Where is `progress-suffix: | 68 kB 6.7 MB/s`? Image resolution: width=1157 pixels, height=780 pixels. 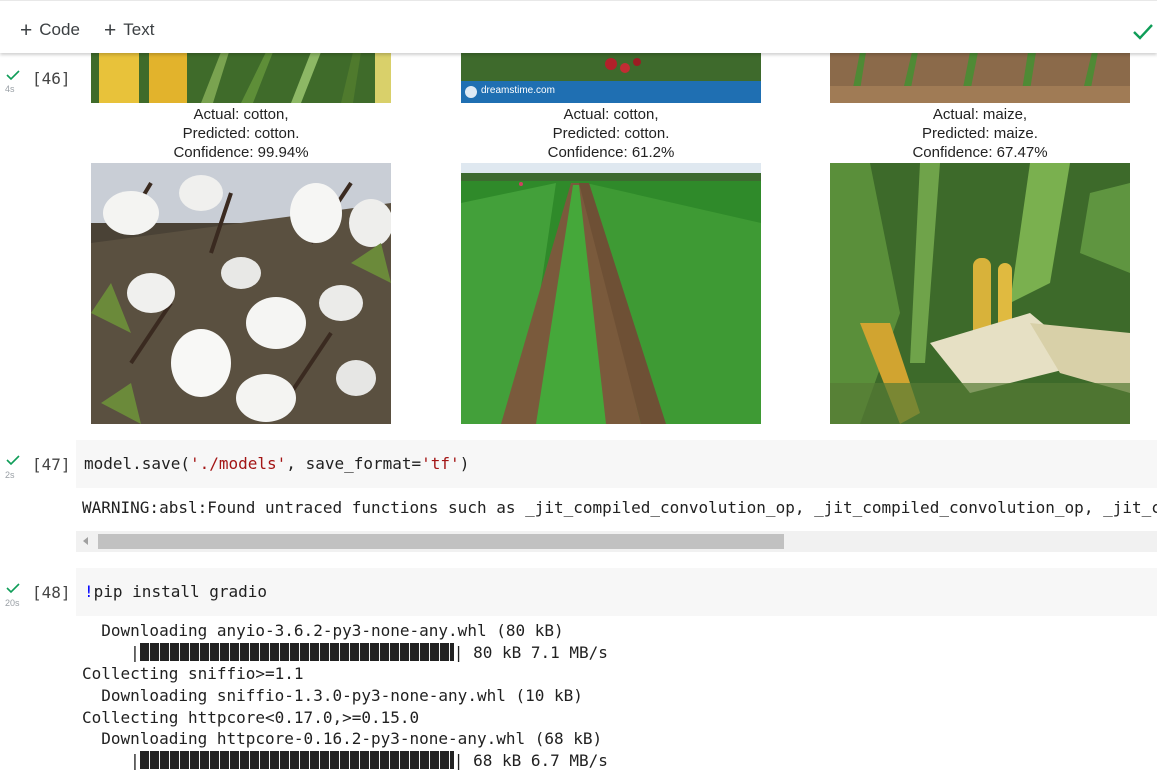 progress-suffix: | 68 kB 6.7 MB/s is located at coordinates (530, 760).